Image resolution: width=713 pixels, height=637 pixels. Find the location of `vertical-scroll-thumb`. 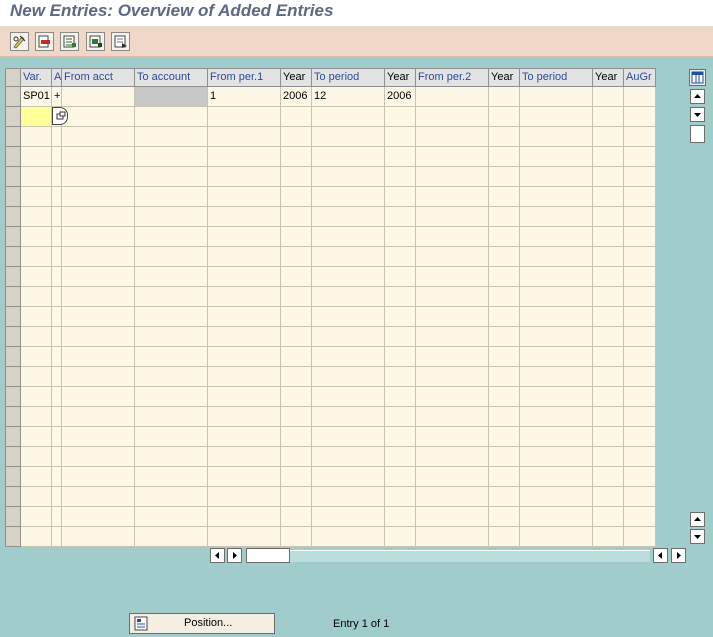

vertical-scroll-thumb is located at coordinates (697, 134).